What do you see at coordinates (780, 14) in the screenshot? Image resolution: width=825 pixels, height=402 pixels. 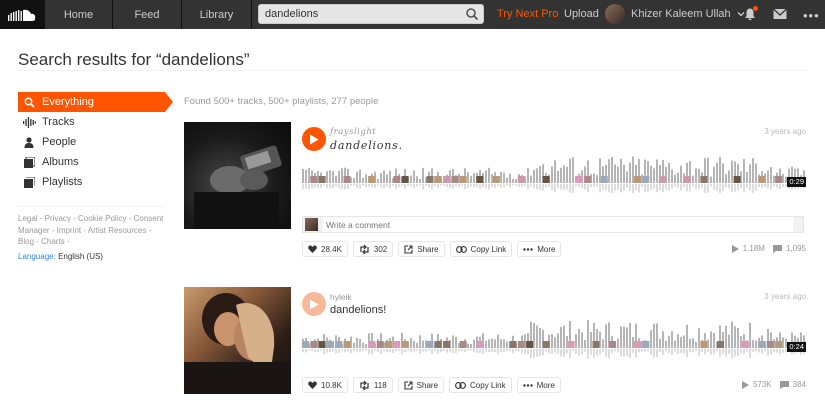 I see `mail-icon` at bounding box center [780, 14].